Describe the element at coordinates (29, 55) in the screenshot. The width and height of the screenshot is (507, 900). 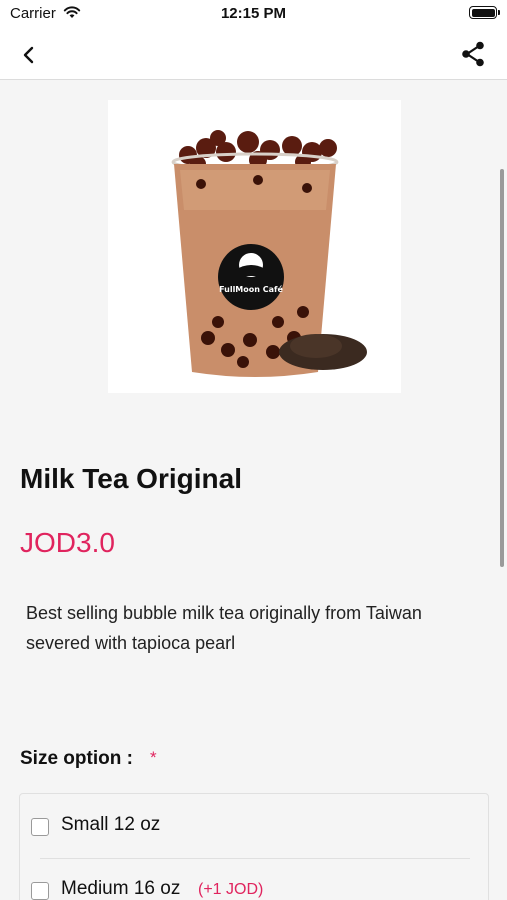
I see `back-button` at that location.